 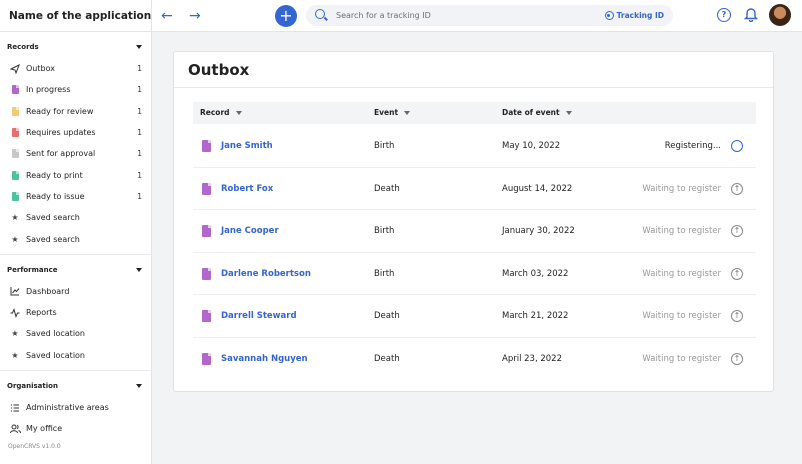 What do you see at coordinates (247, 146) in the screenshot?
I see `record-name-link: Jane Smith` at bounding box center [247, 146].